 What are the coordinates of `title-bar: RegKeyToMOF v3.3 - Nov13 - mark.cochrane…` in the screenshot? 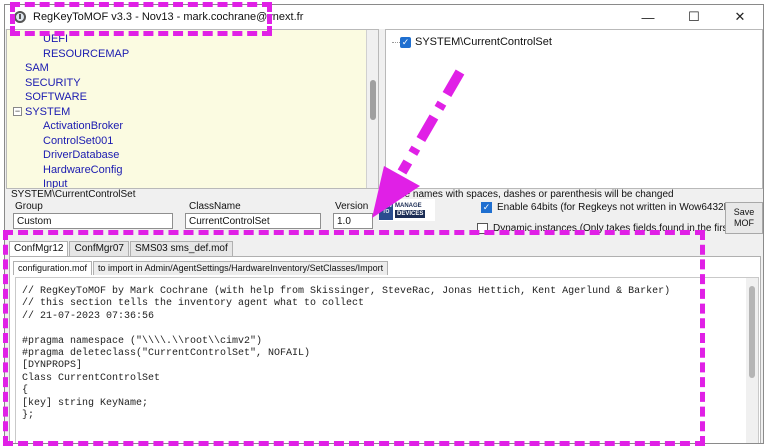 It's located at (384, 17).